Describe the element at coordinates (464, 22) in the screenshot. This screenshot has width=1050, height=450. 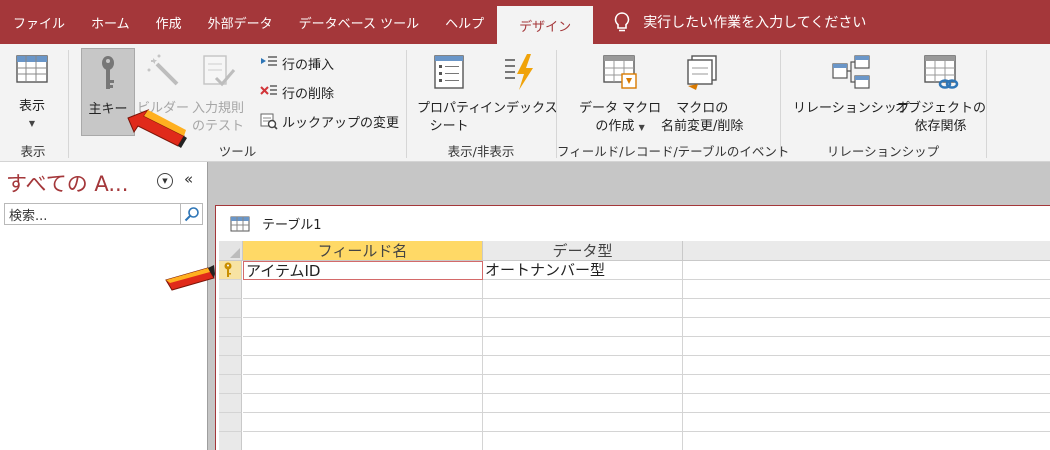
I see `tab-help: ヘルプ` at that location.